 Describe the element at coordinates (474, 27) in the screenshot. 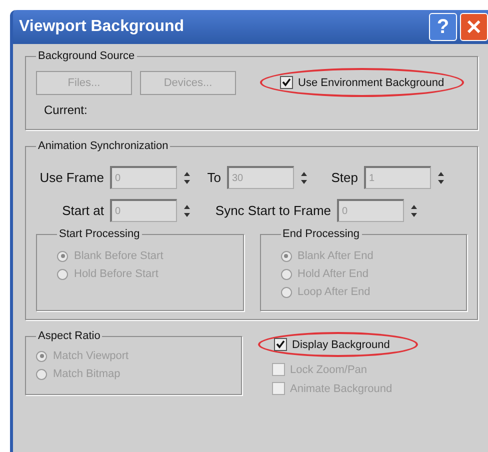

I see `close-button: ✕` at that location.